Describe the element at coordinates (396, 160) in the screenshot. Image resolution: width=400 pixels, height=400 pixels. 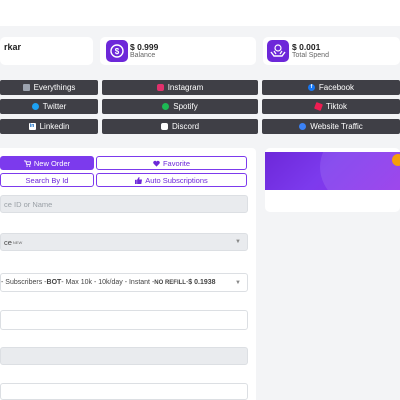
I see `banner-dot` at that location.